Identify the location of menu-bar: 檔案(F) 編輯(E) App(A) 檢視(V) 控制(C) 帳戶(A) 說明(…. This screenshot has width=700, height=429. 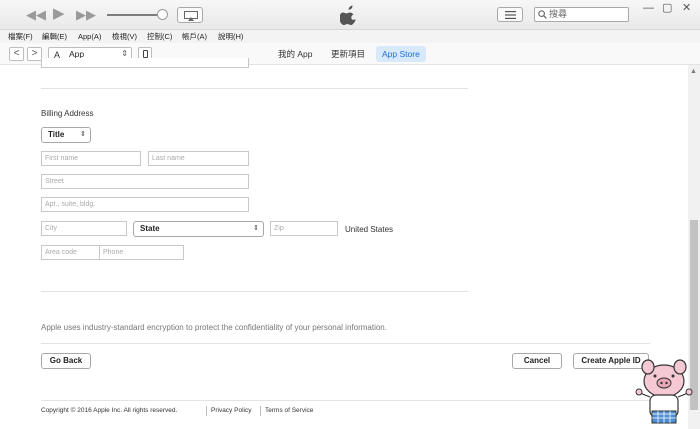
(350, 36).